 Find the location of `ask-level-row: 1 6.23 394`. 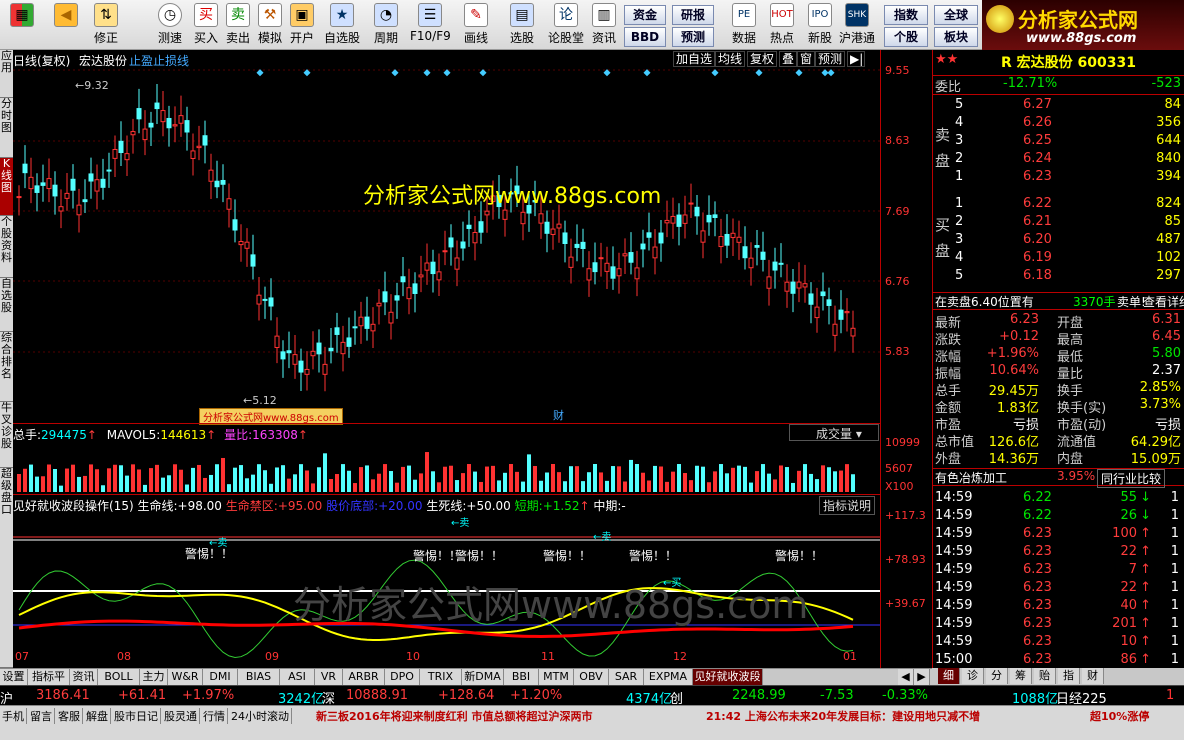

ask-level-row: 1 6.23 394 is located at coordinates (1058, 178).